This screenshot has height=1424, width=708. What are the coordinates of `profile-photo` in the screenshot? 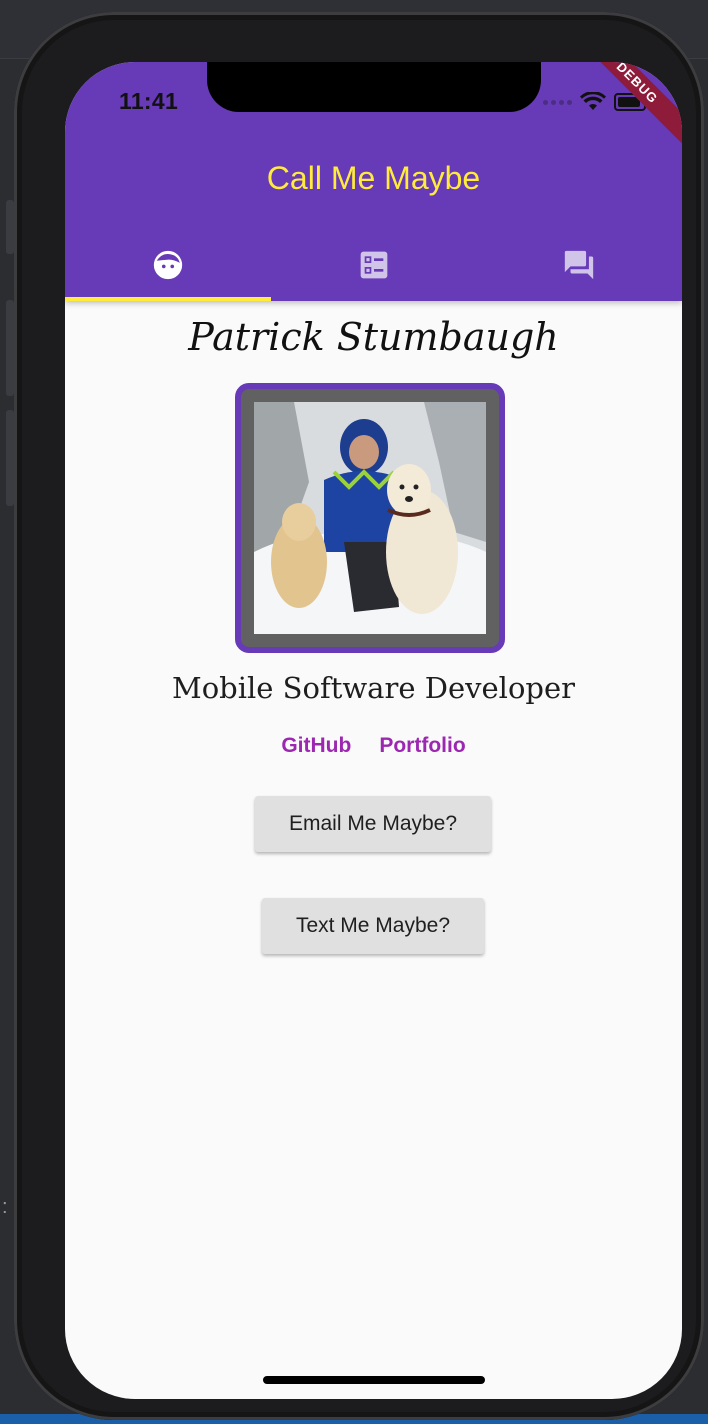 It's located at (370, 518).